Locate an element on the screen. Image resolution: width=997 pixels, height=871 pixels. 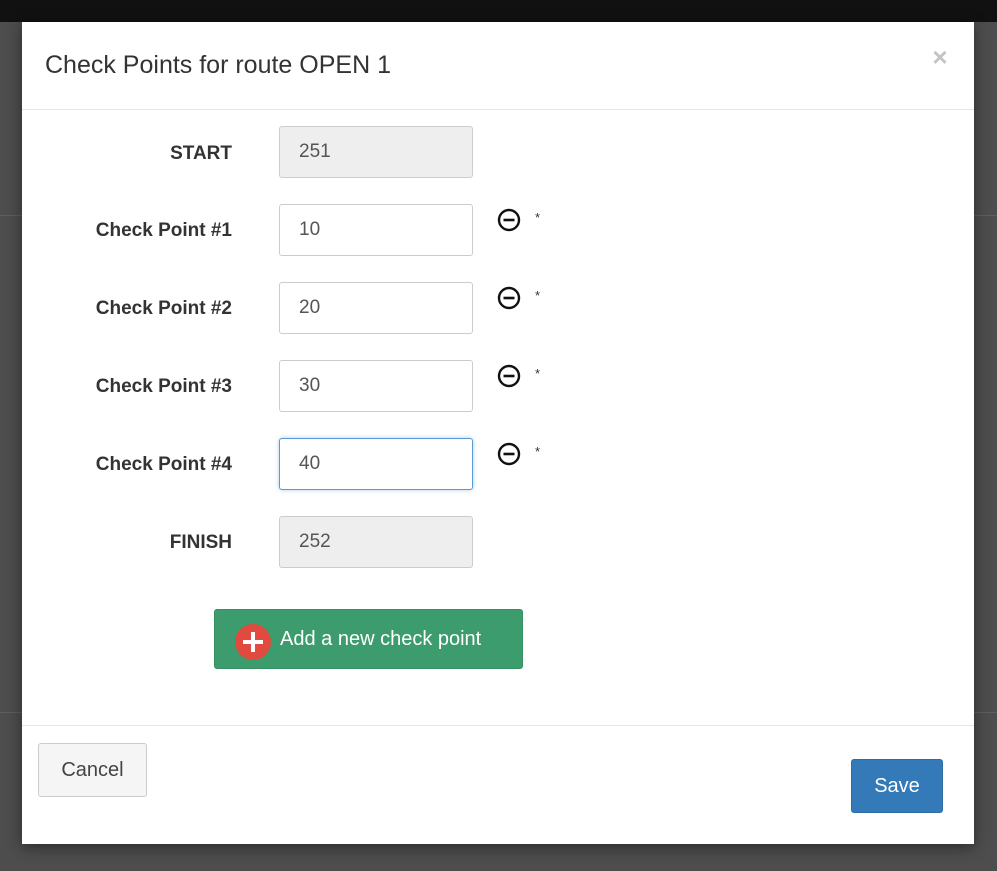
add-check-point-button: Add a new check point is located at coordinates (368, 639).